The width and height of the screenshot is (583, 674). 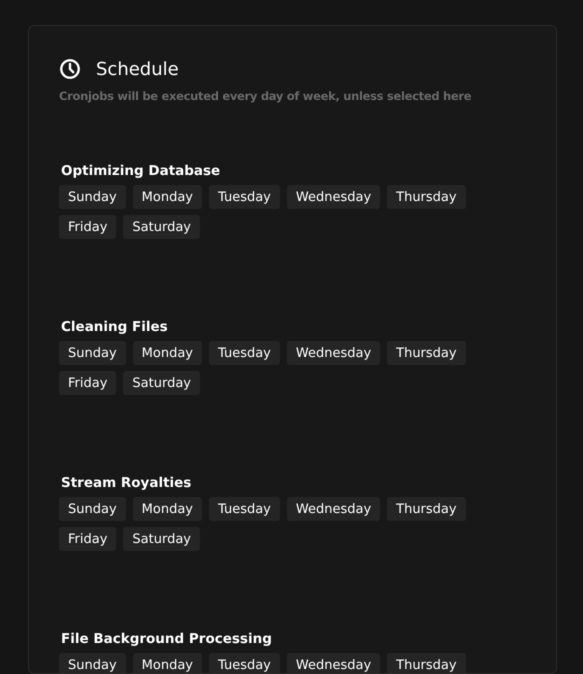 What do you see at coordinates (167, 639) in the screenshot?
I see `job-title: File Background Processing` at bounding box center [167, 639].